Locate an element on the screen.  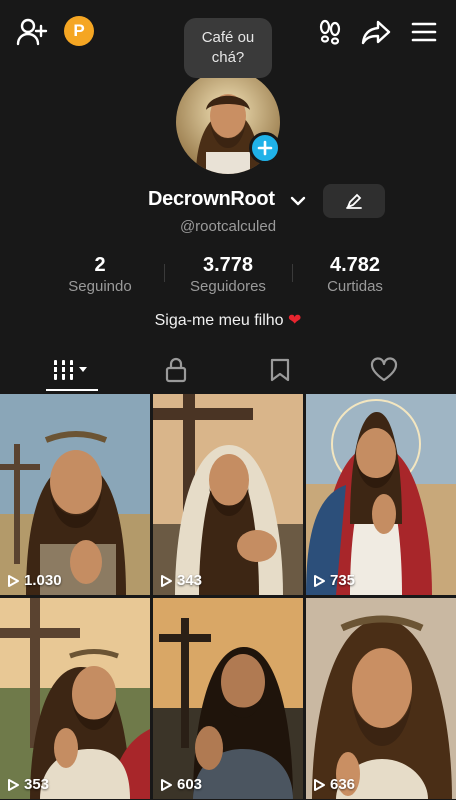
video-thumbnail: 735 is located at coordinates (381, 494).